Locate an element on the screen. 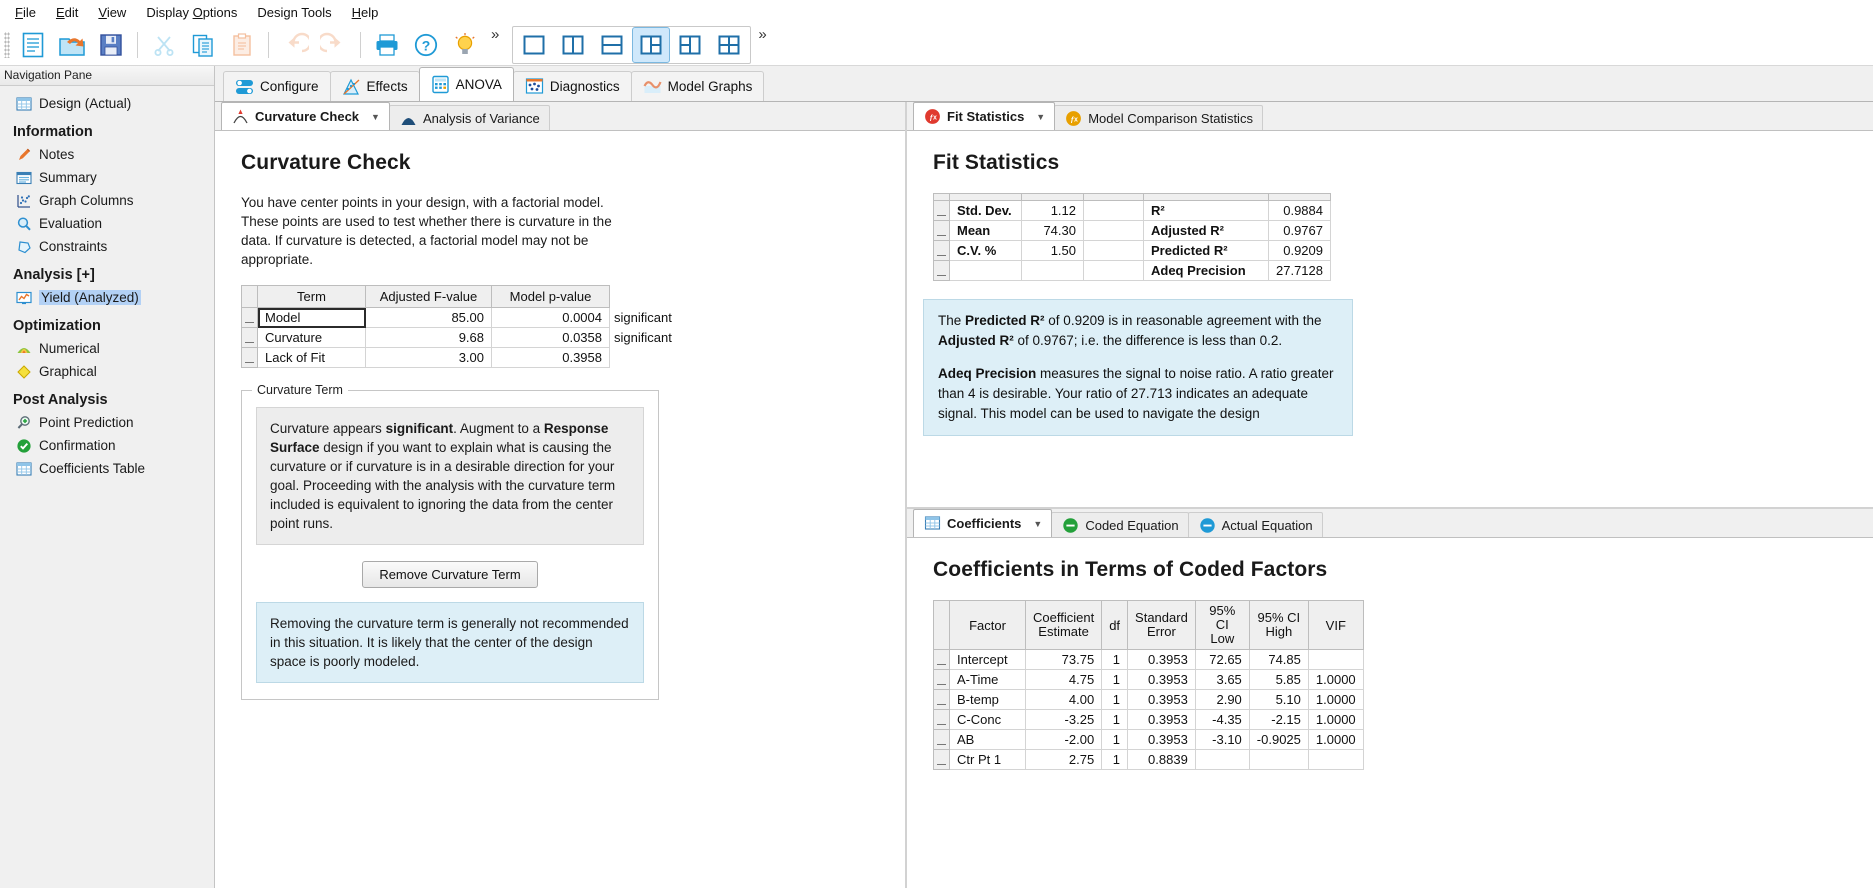 Image resolution: width=1873 pixels, height=889 pixels. table-row: Mean 74.30 Adjusted R² 0.9767 is located at coordinates (1132, 230).